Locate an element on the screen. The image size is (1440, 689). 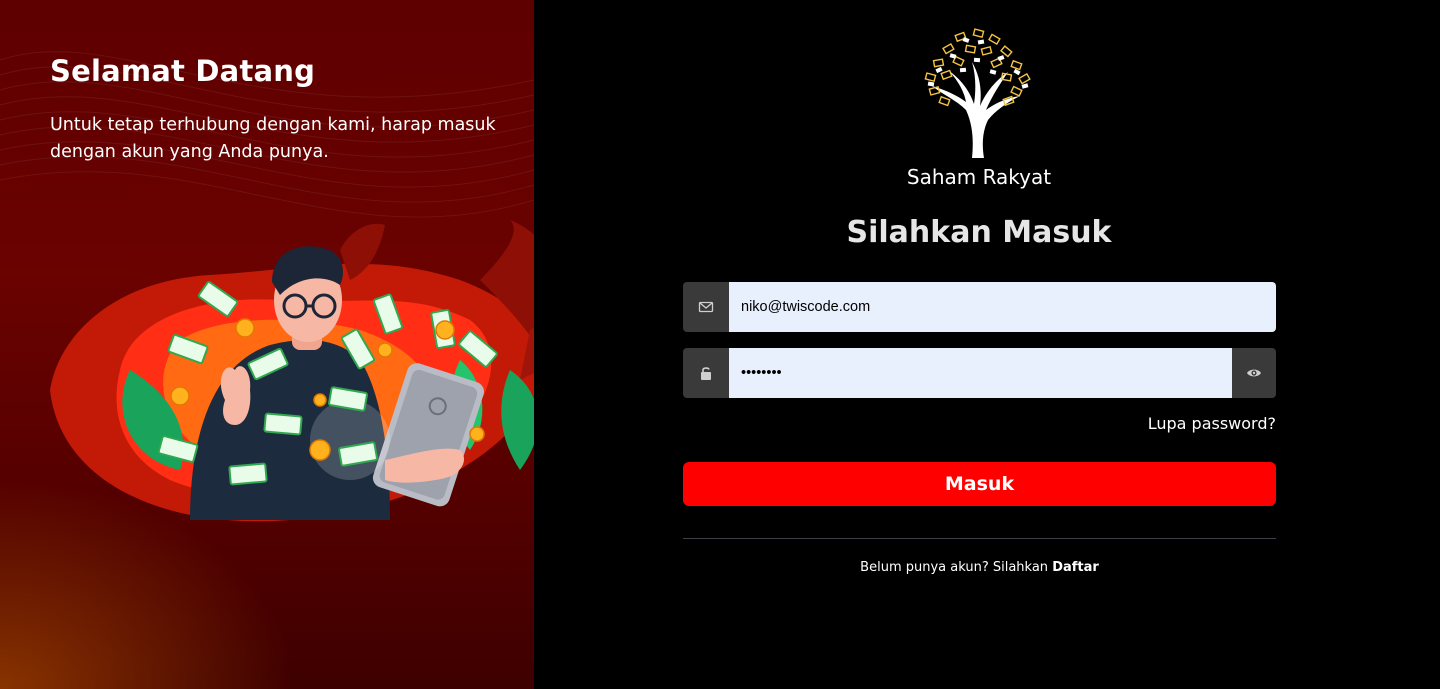
man-with-phone-illustration is located at coordinates (292, 371).